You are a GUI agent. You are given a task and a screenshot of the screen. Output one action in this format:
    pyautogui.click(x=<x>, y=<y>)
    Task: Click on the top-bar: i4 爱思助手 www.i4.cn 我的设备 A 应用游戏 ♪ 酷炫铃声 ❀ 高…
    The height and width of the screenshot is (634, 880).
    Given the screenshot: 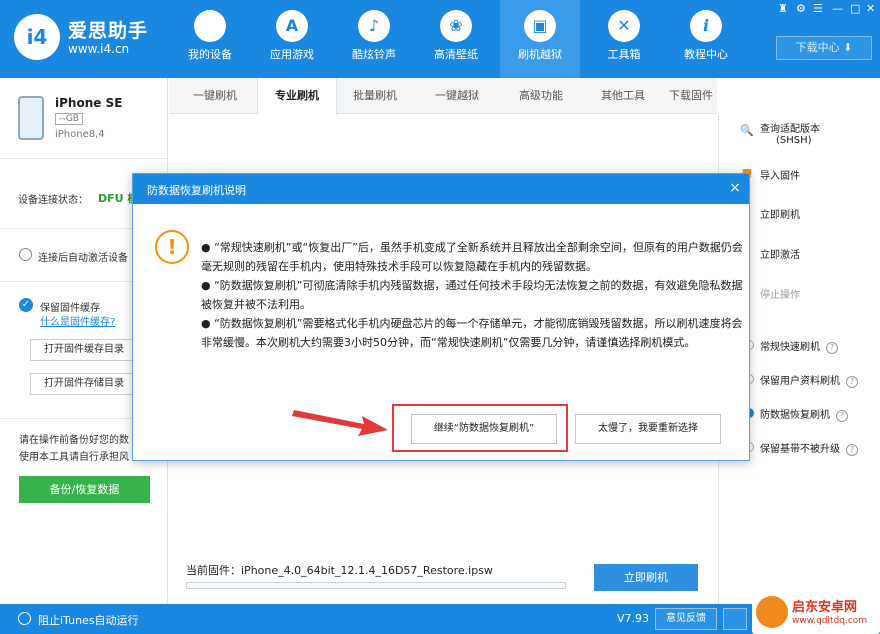 What is the action you would take?
    pyautogui.click(x=440, y=39)
    